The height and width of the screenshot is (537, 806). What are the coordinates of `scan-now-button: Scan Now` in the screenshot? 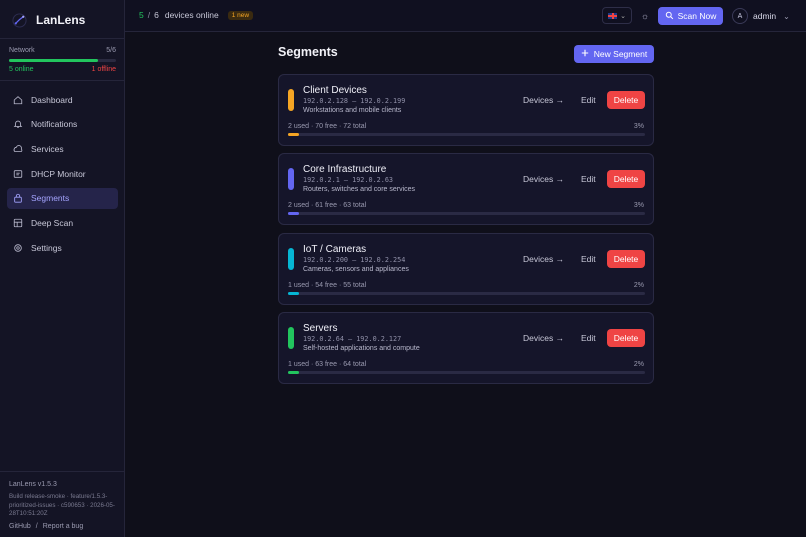 It's located at (690, 16).